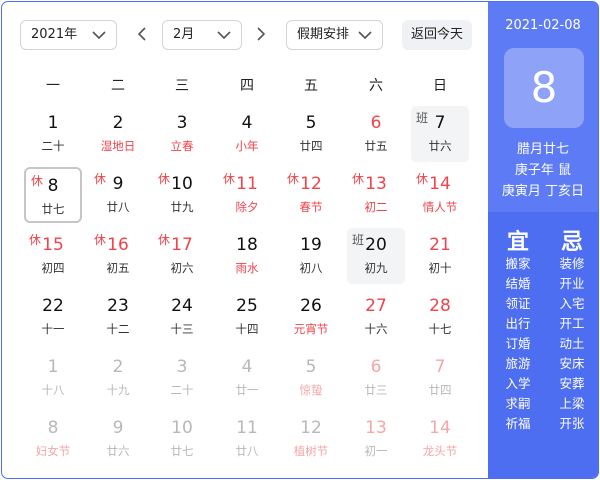  I want to click on calendar-day-cell: 休 8 廿七, so click(53, 195).